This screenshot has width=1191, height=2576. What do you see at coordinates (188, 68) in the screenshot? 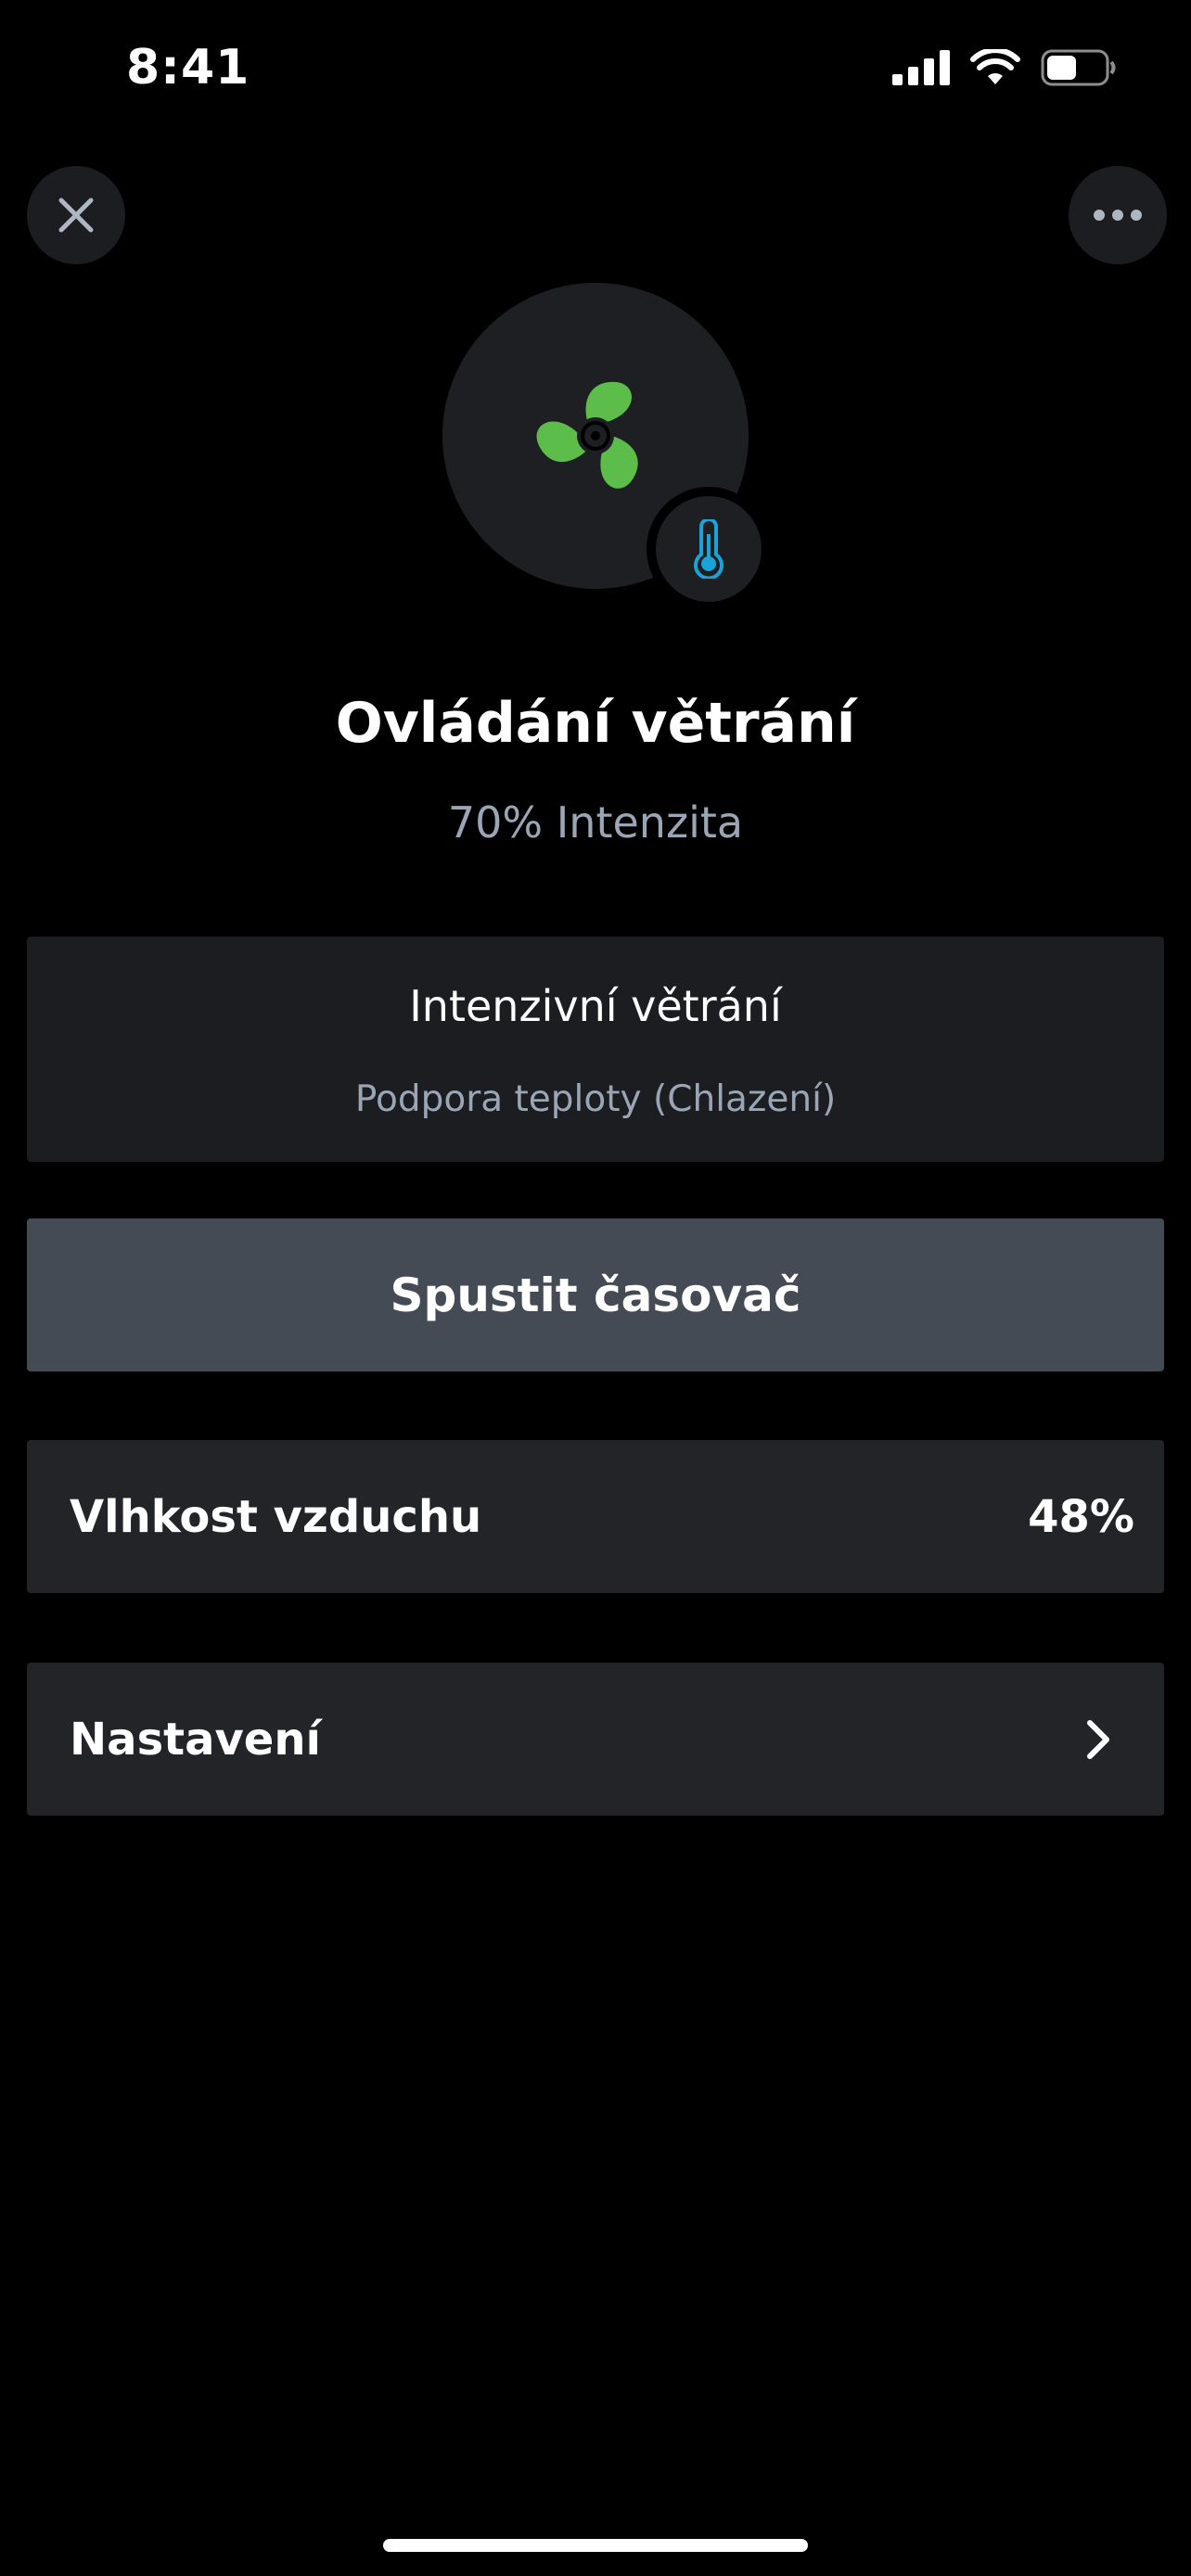
I see `status-time: 8:41` at bounding box center [188, 68].